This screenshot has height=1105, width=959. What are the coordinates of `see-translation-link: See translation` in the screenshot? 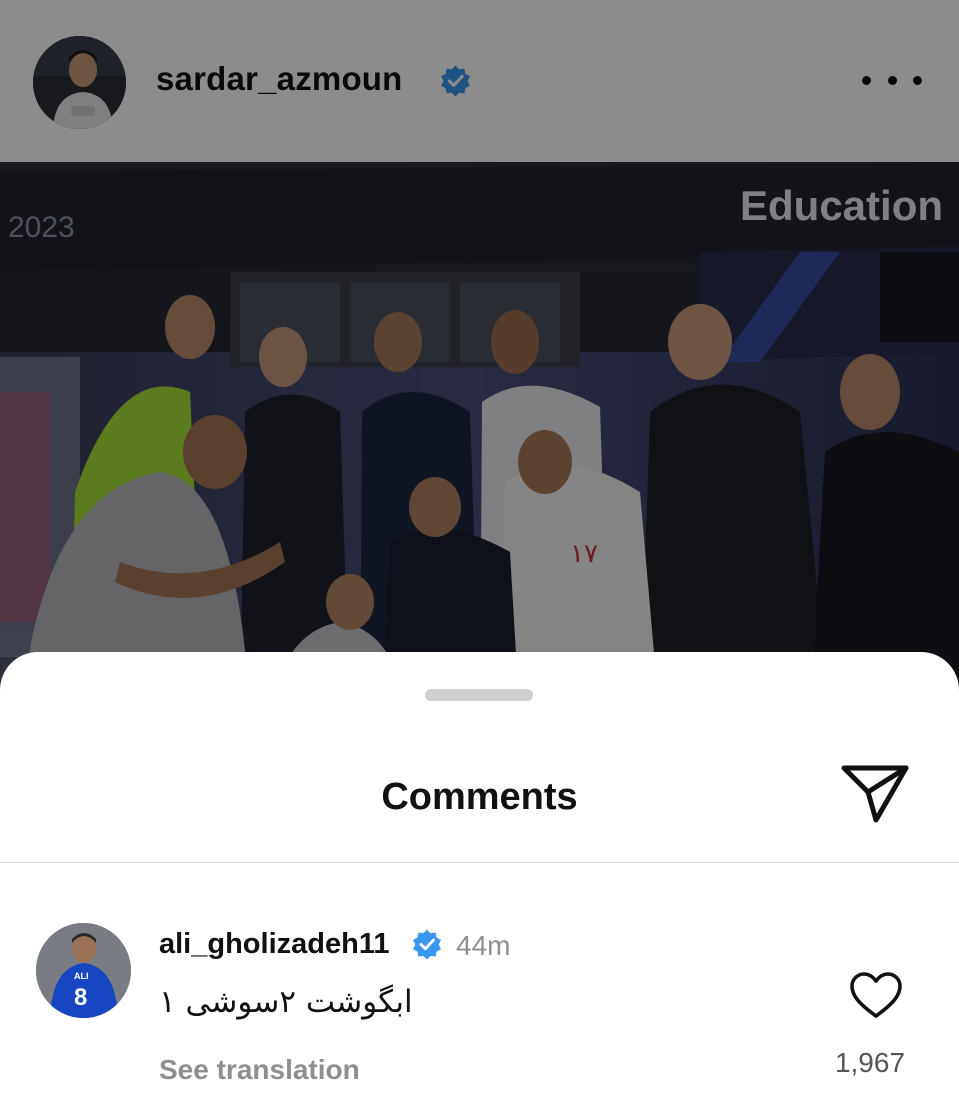 It's located at (259, 1070).